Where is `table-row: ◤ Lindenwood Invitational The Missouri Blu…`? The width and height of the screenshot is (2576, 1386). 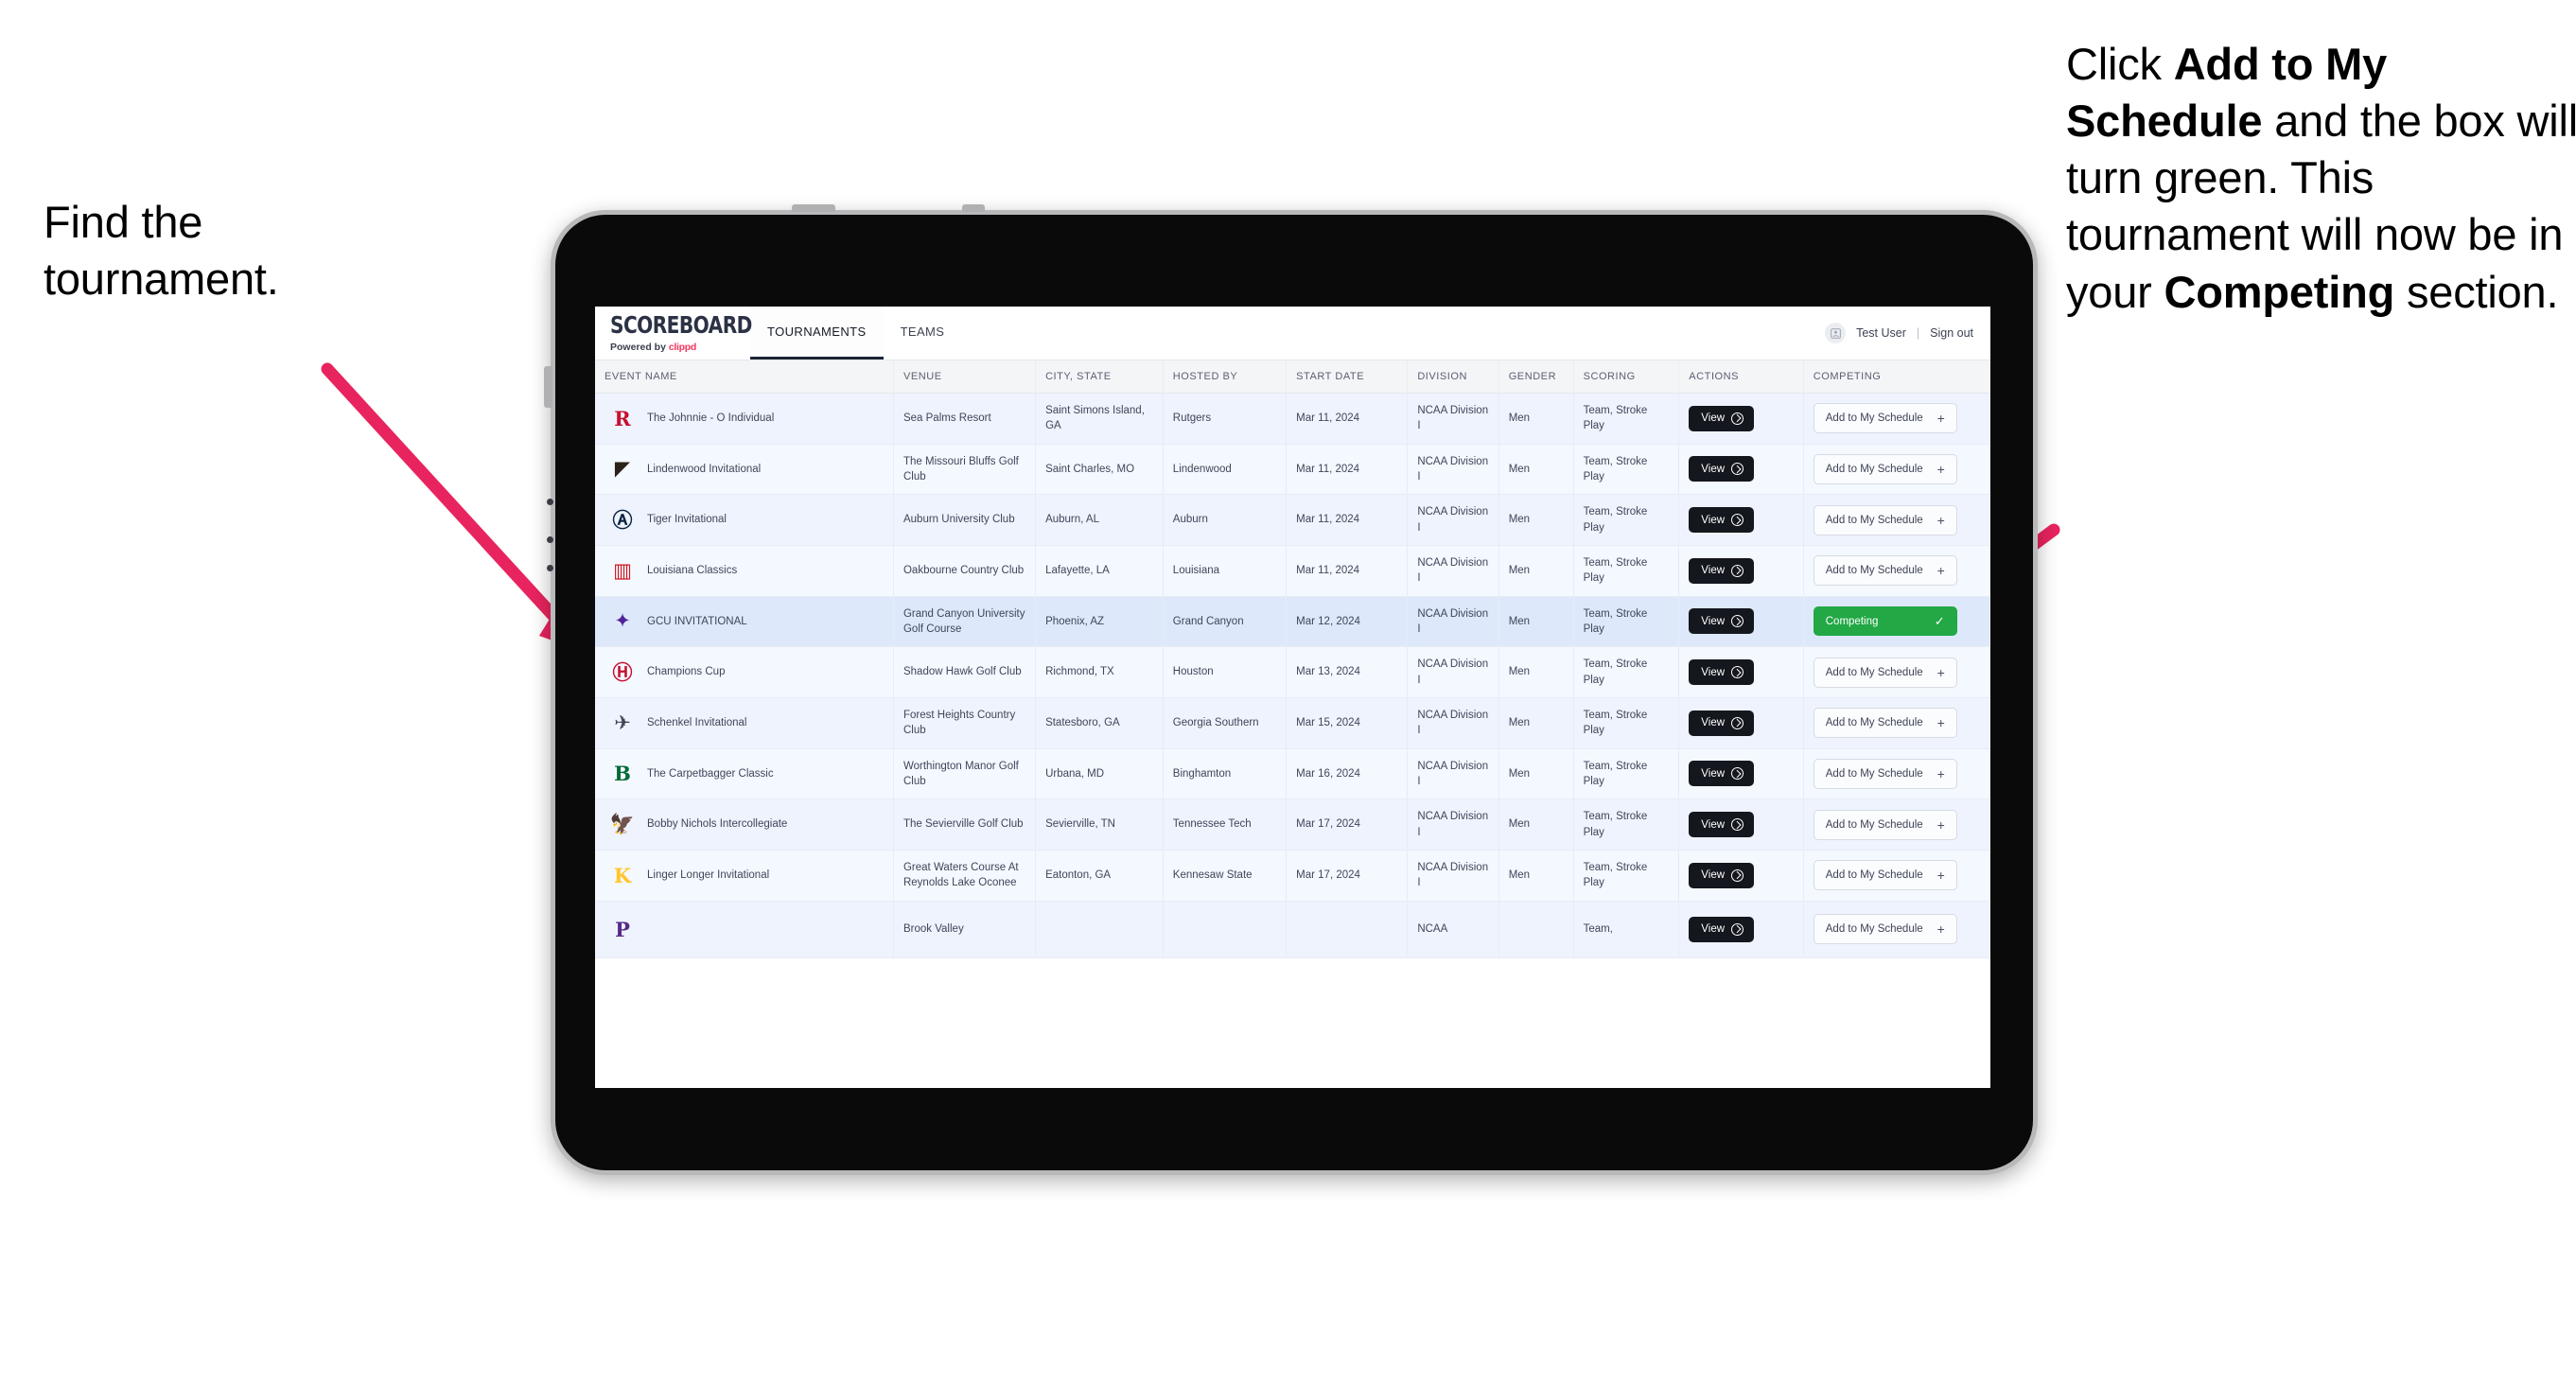 table-row: ◤ Lindenwood Invitational The Missouri Blu… is located at coordinates (1293, 470).